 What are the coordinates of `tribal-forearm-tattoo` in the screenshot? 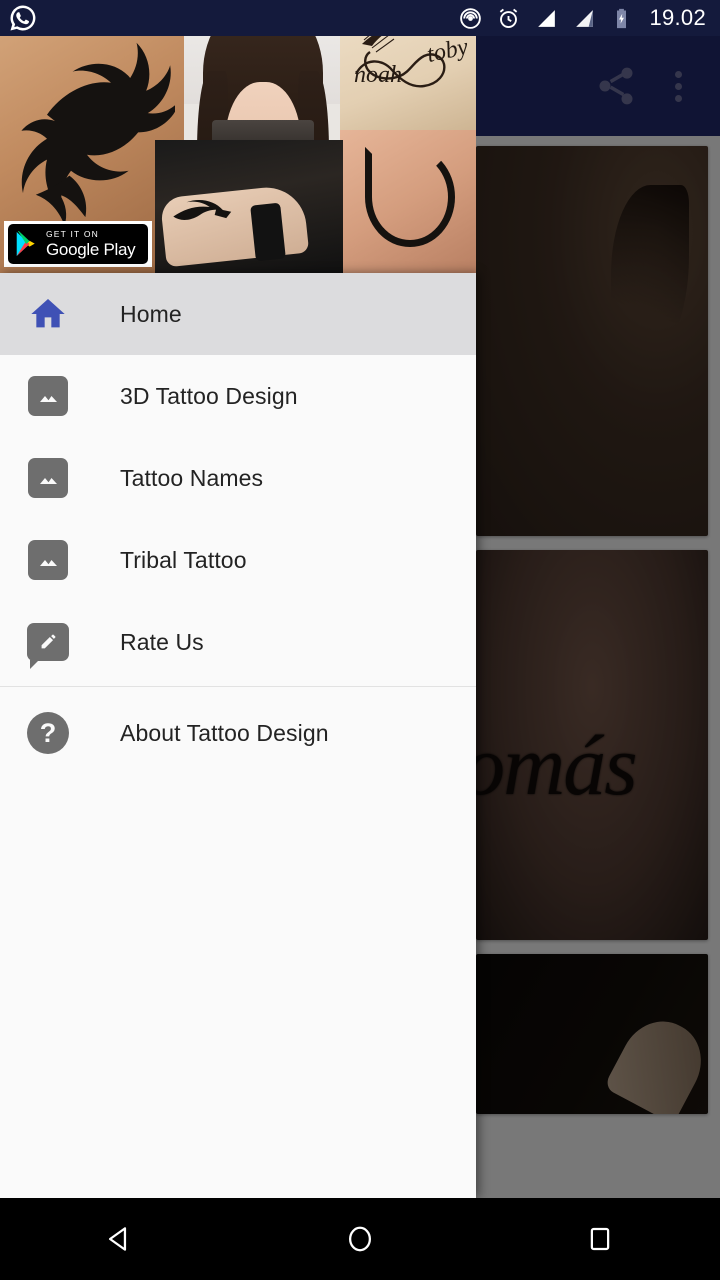 It's located at (249, 206).